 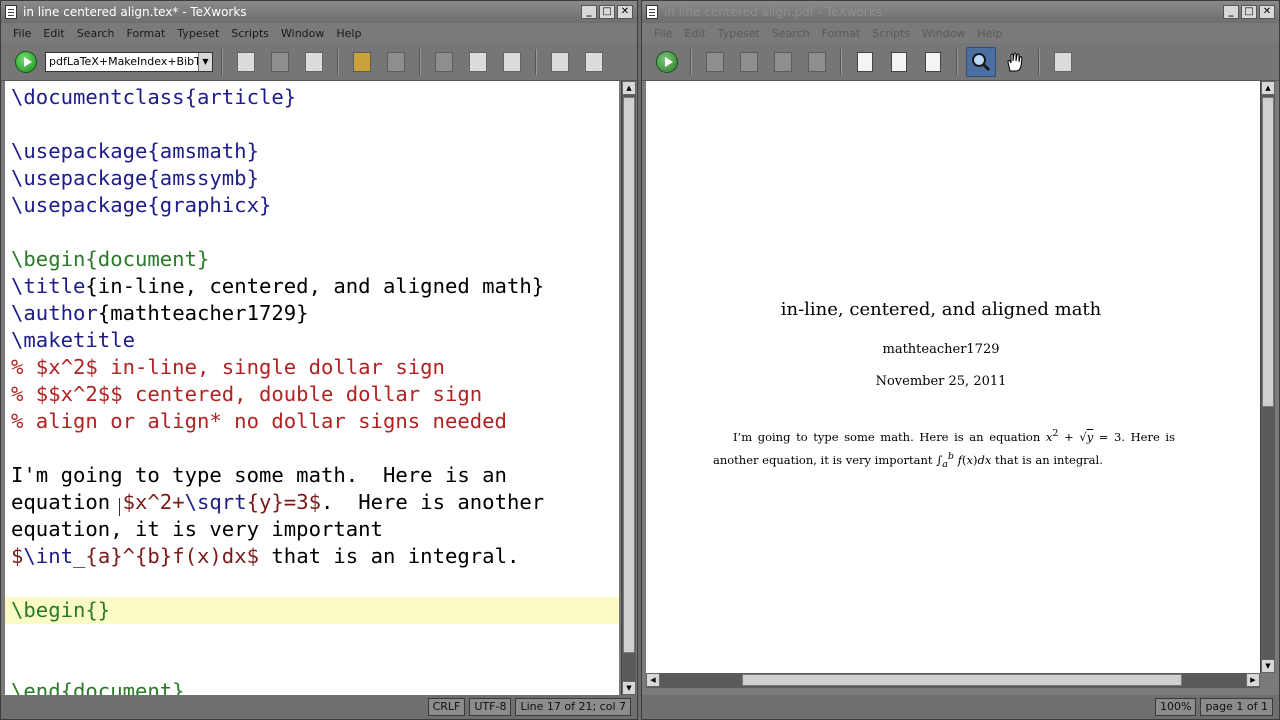 What do you see at coordinates (197, 529) in the screenshot?
I see `source-token: equation, it is very important` at bounding box center [197, 529].